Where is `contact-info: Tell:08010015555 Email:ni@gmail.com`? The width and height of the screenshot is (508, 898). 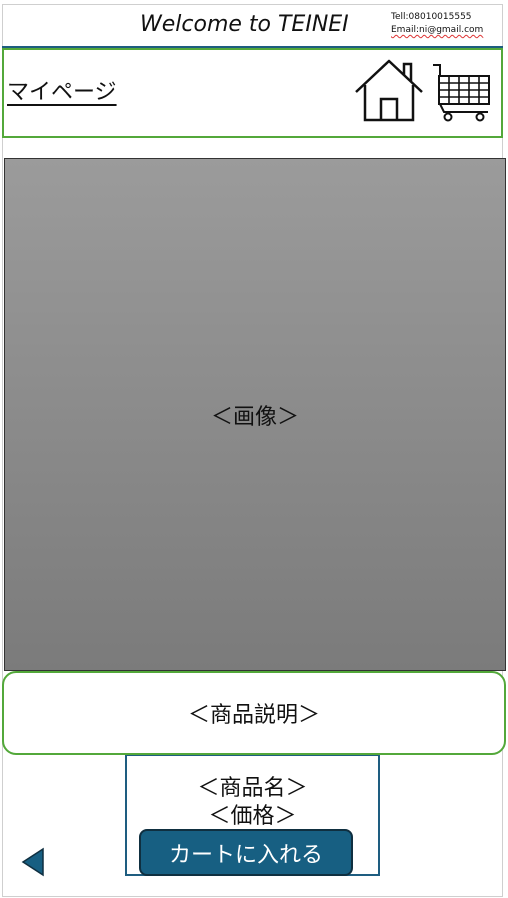 contact-info: Tell:08010015555 Email:ni@gmail.com is located at coordinates (437, 24).